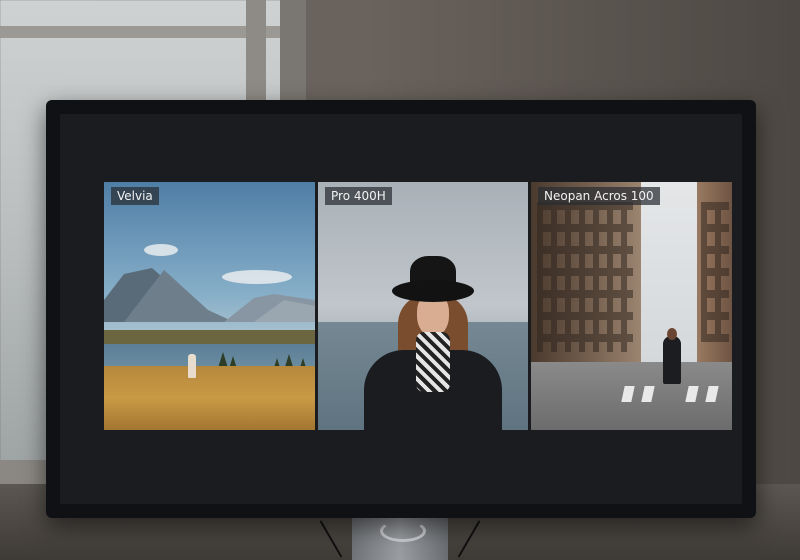 The height and width of the screenshot is (560, 800). Describe the element at coordinates (358, 196) in the screenshot. I see `panel-label: Pro 400H` at that location.